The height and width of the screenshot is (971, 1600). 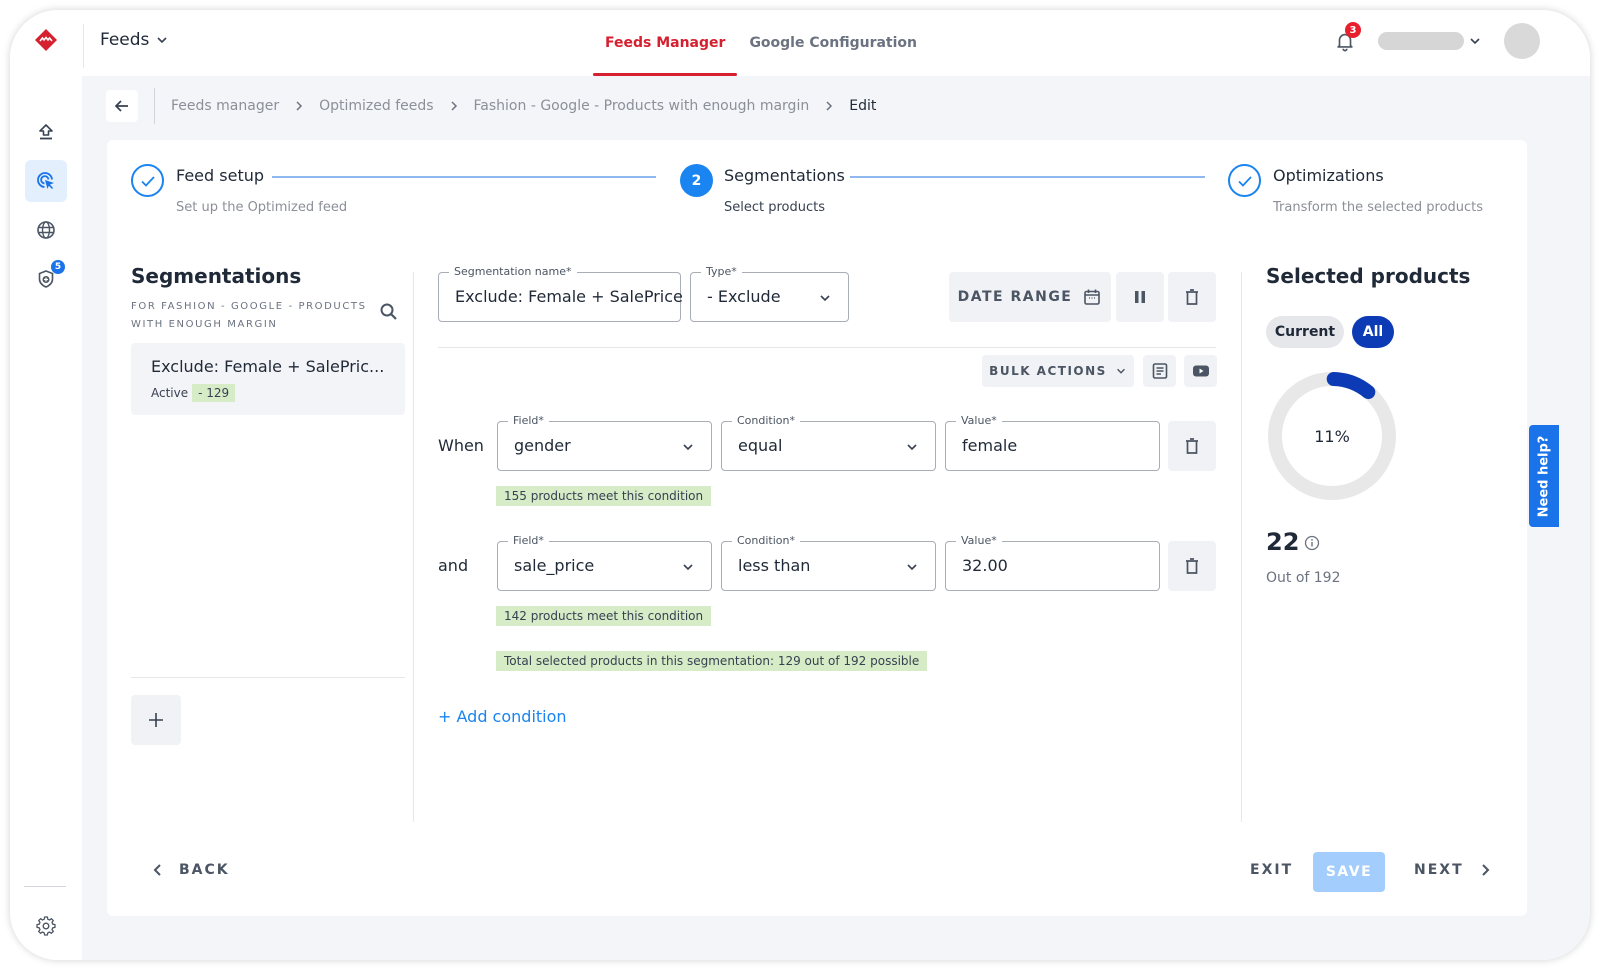 I want to click on condition-value-input: Value* female, so click(x=1052, y=442).